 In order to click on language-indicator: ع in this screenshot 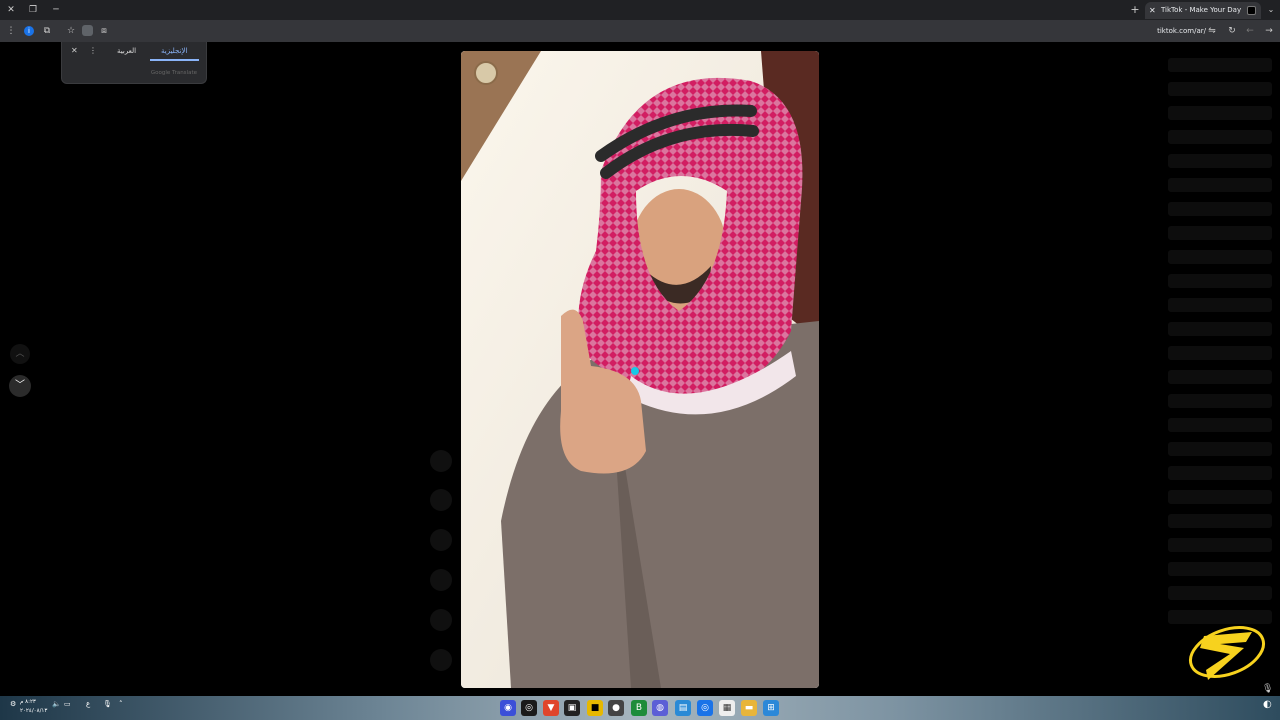, I will do `click(88, 704)`.